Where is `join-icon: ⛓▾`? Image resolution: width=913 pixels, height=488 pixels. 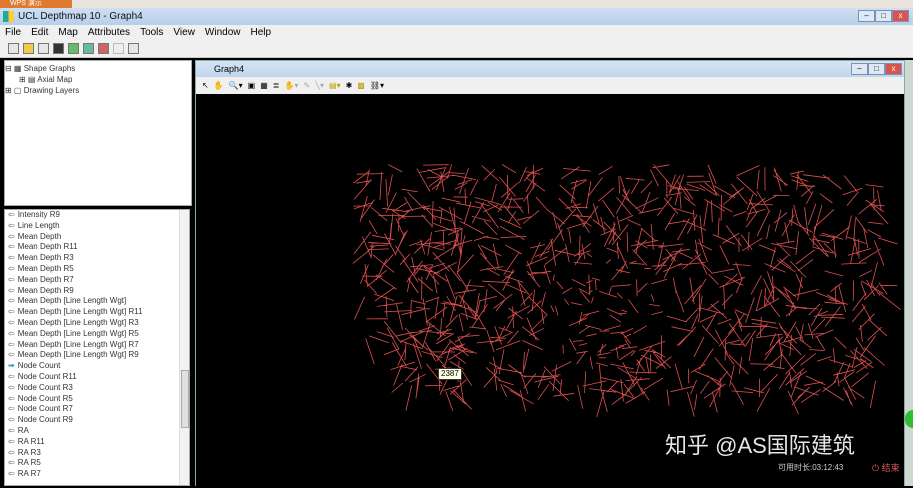
join-icon: ⛓▾ is located at coordinates (377, 85).